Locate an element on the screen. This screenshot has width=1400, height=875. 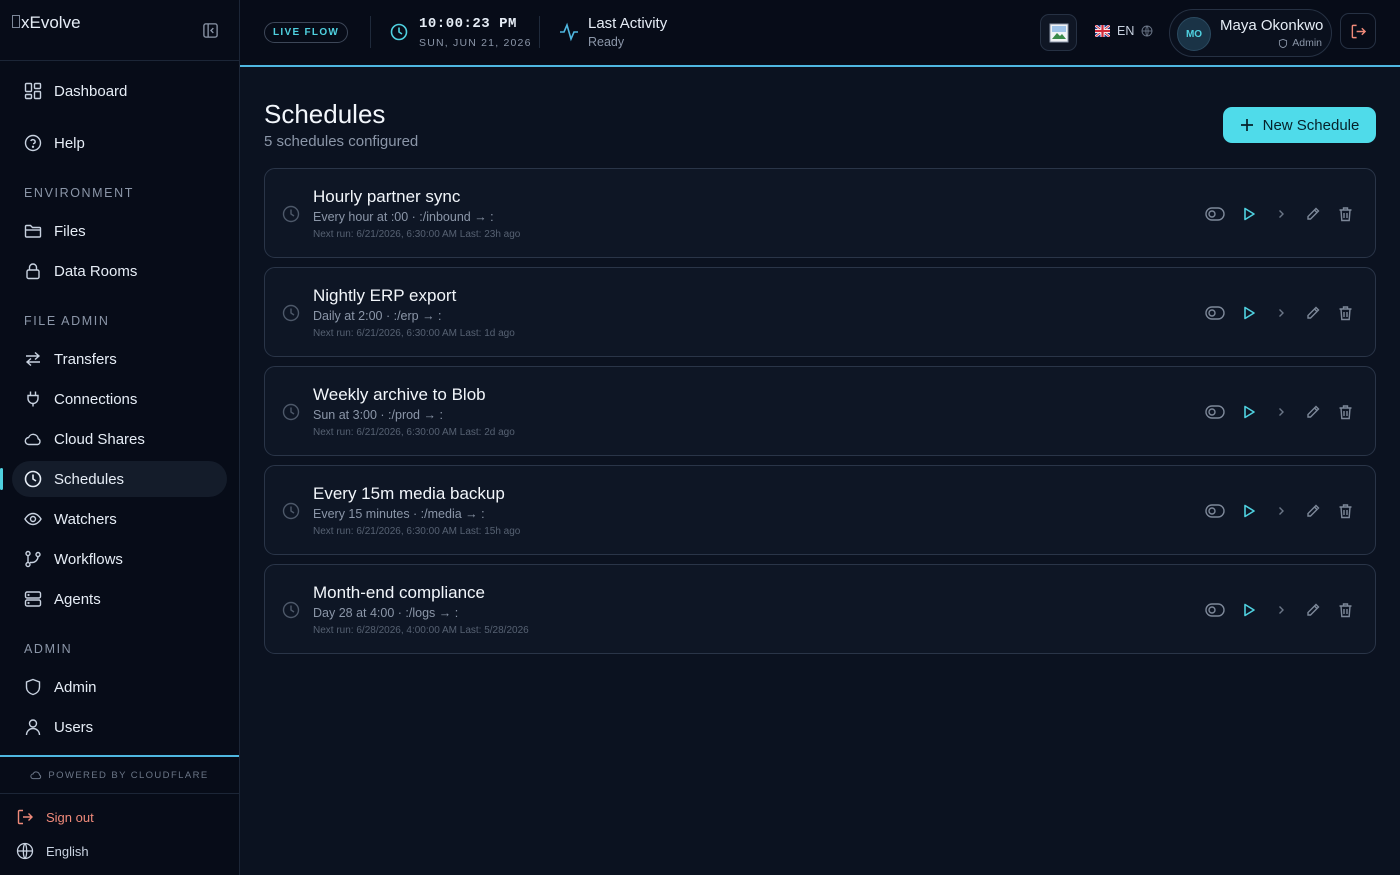
sidebar-item-admin: Admin is located at coordinates (119, 687).